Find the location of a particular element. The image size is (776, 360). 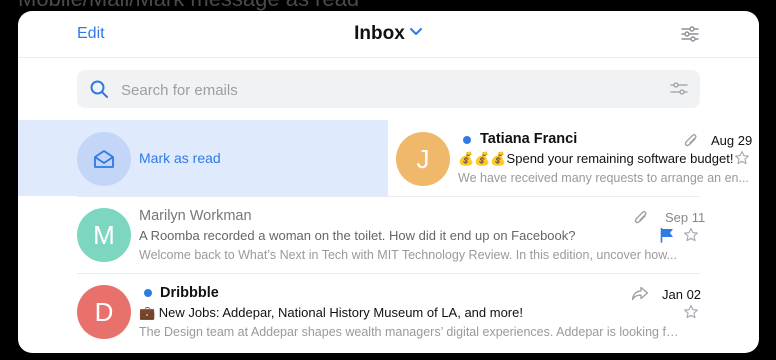

mark-read-icon-circle is located at coordinates (104, 159).